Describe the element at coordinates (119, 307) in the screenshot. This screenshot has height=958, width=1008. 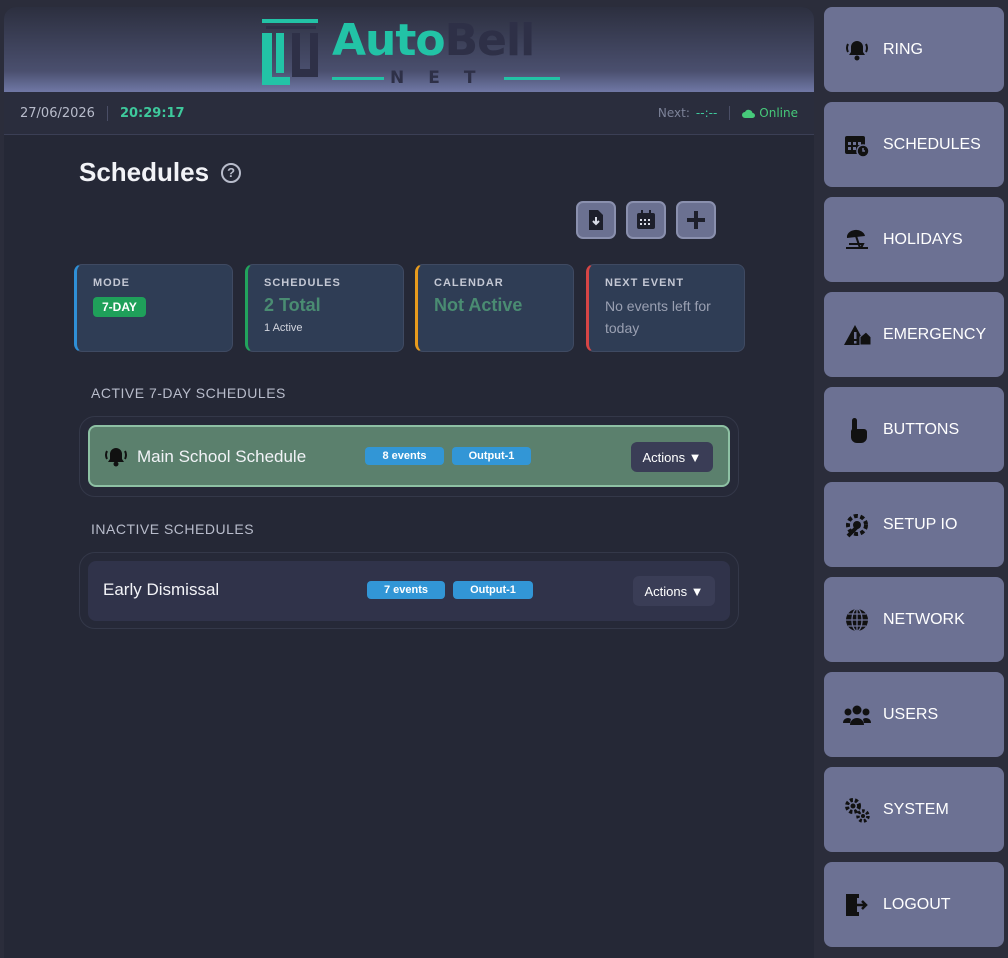
I see `mode-badge: 7-DAY` at that location.